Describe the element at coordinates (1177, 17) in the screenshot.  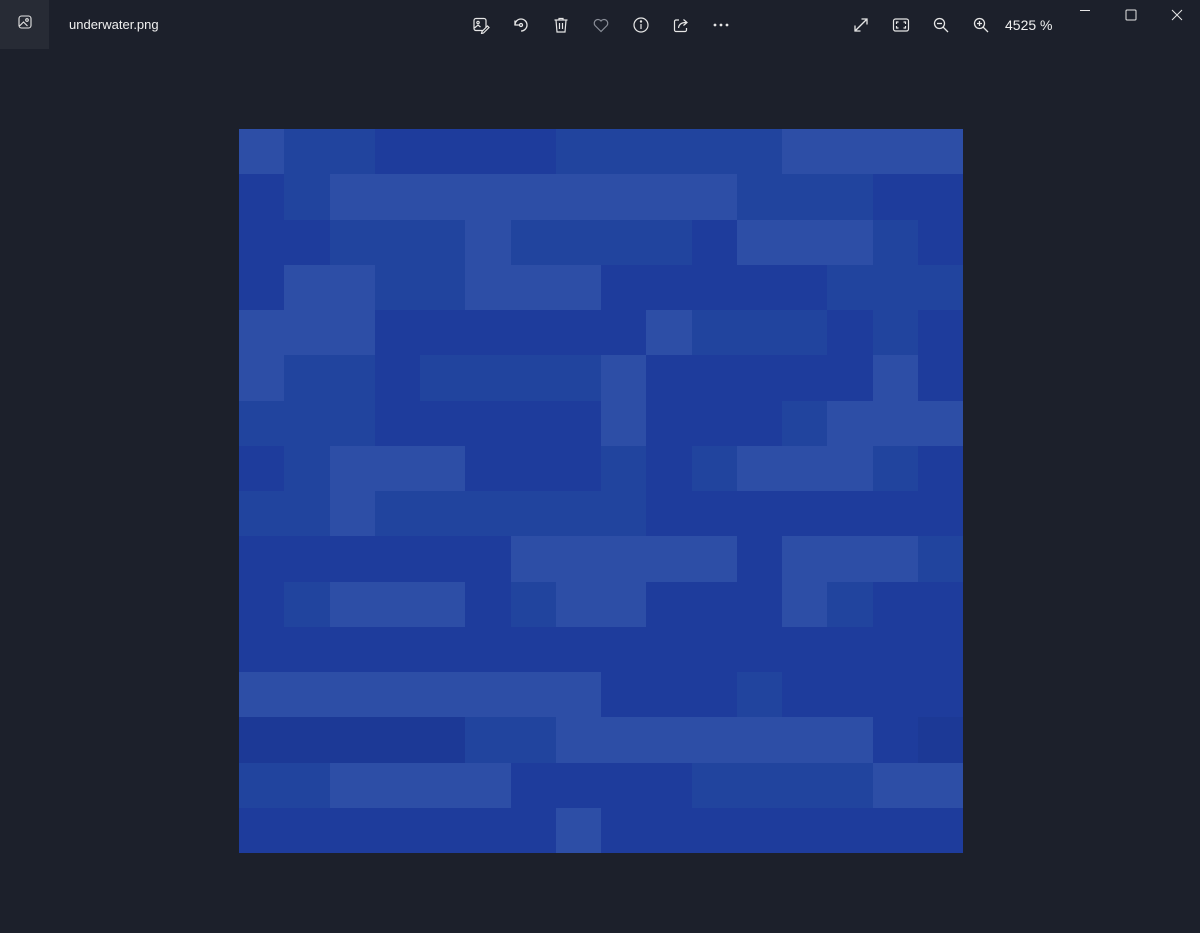
I see `close-button` at that location.